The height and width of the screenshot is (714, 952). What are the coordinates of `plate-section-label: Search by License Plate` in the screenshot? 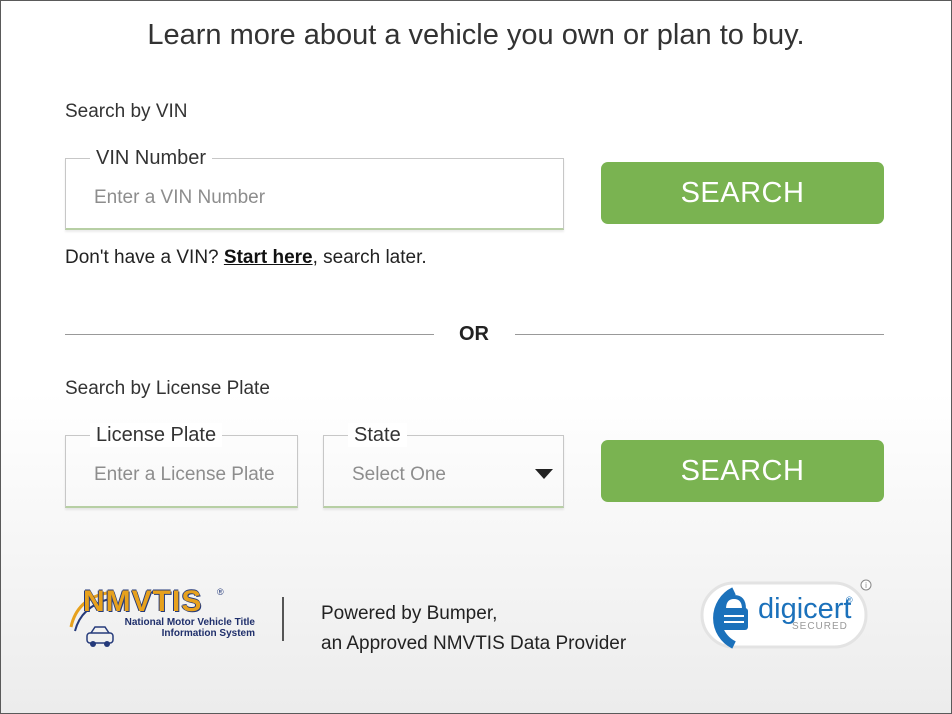 It's located at (167, 388).